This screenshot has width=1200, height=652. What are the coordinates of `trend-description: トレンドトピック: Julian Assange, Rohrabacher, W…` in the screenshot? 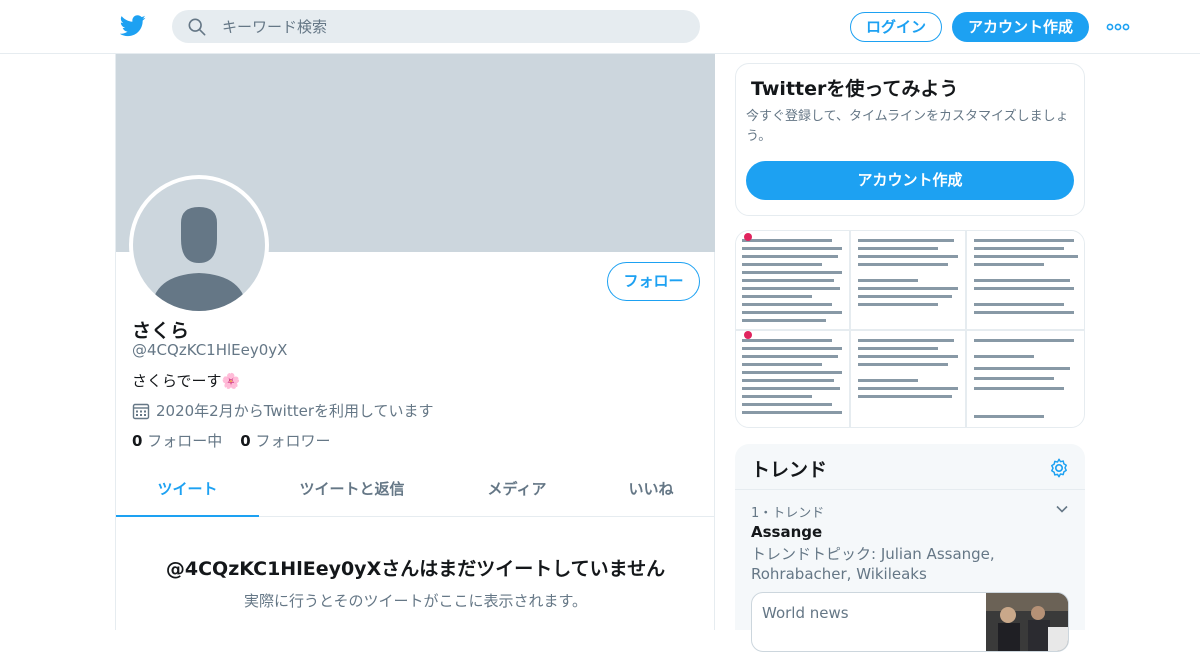 It's located at (873, 564).